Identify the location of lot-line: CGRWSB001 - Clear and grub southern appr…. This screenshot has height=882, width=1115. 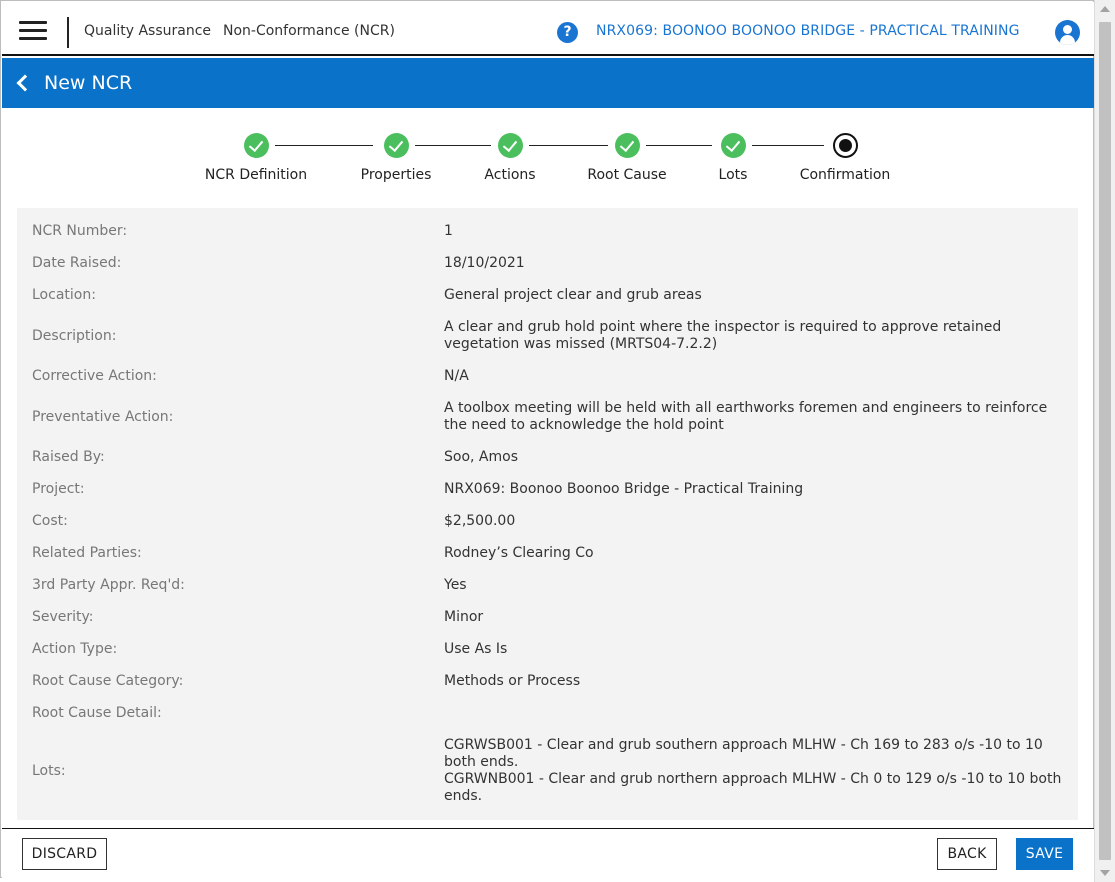
(743, 753).